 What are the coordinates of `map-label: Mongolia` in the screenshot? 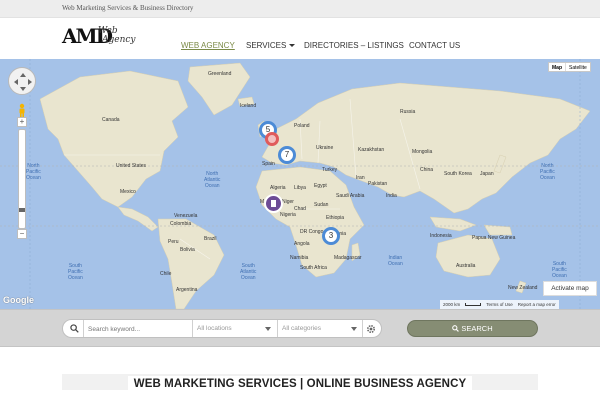 It's located at (422, 152).